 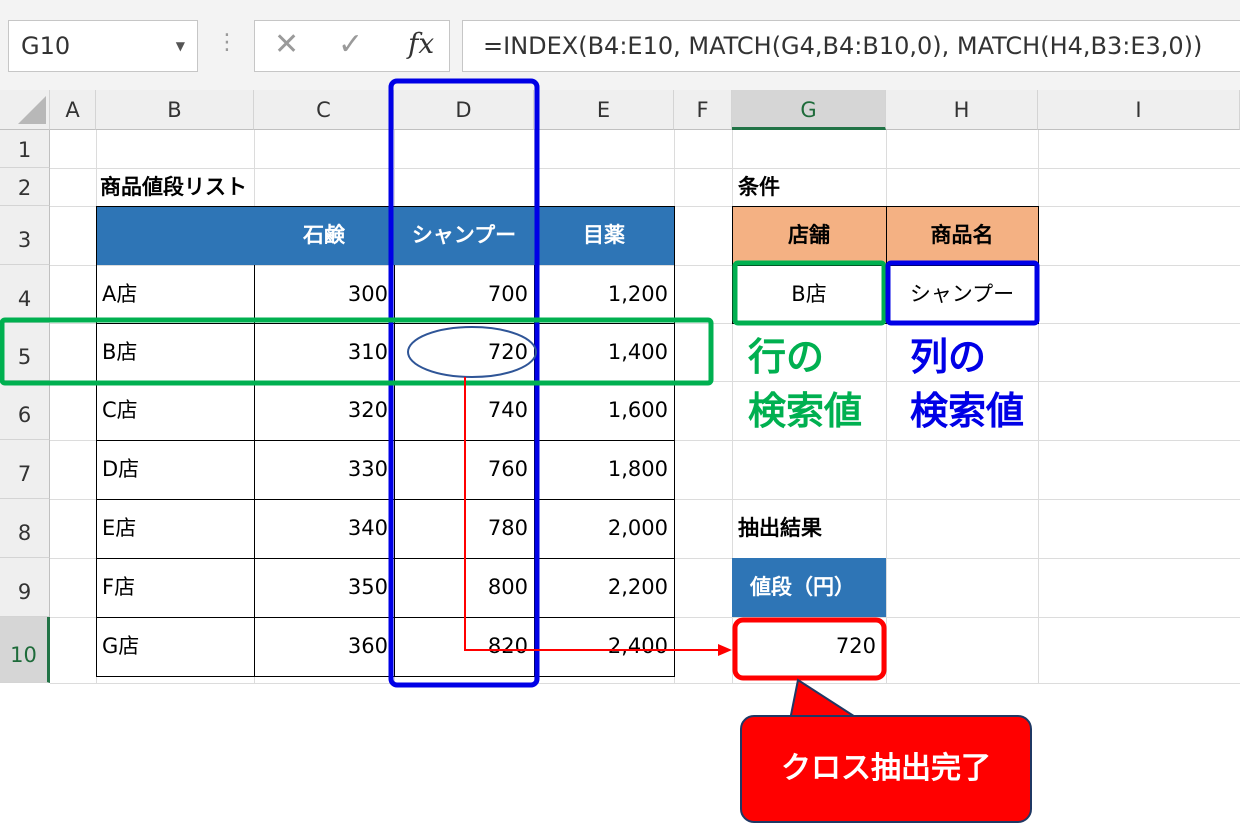 What do you see at coordinates (809, 649) in the screenshot?
I see `result-highlight-box` at bounding box center [809, 649].